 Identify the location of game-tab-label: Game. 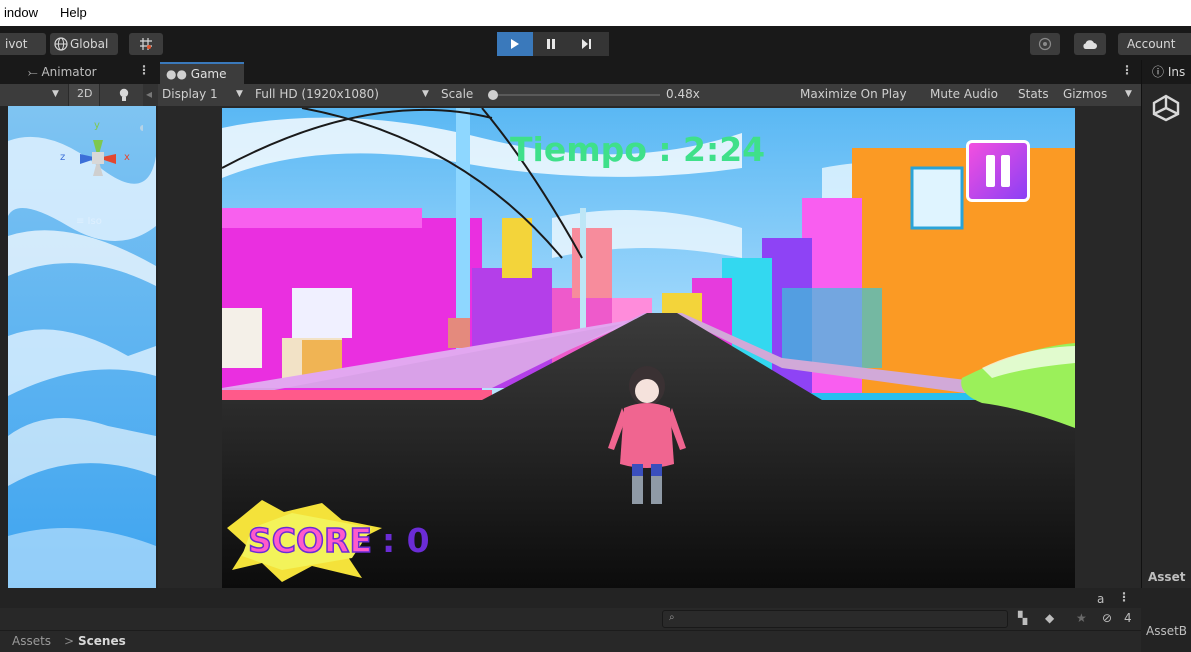
(208, 74).